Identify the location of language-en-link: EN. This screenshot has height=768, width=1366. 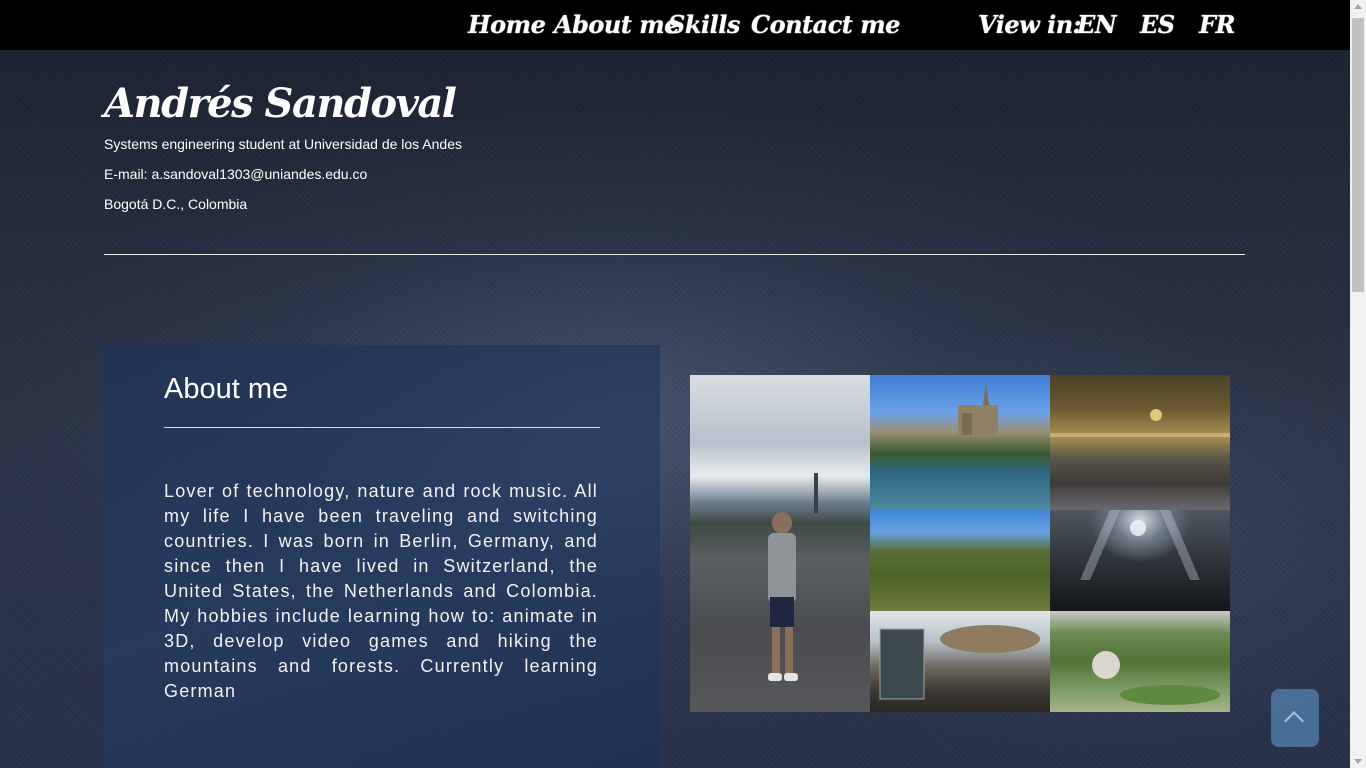
(1097, 25).